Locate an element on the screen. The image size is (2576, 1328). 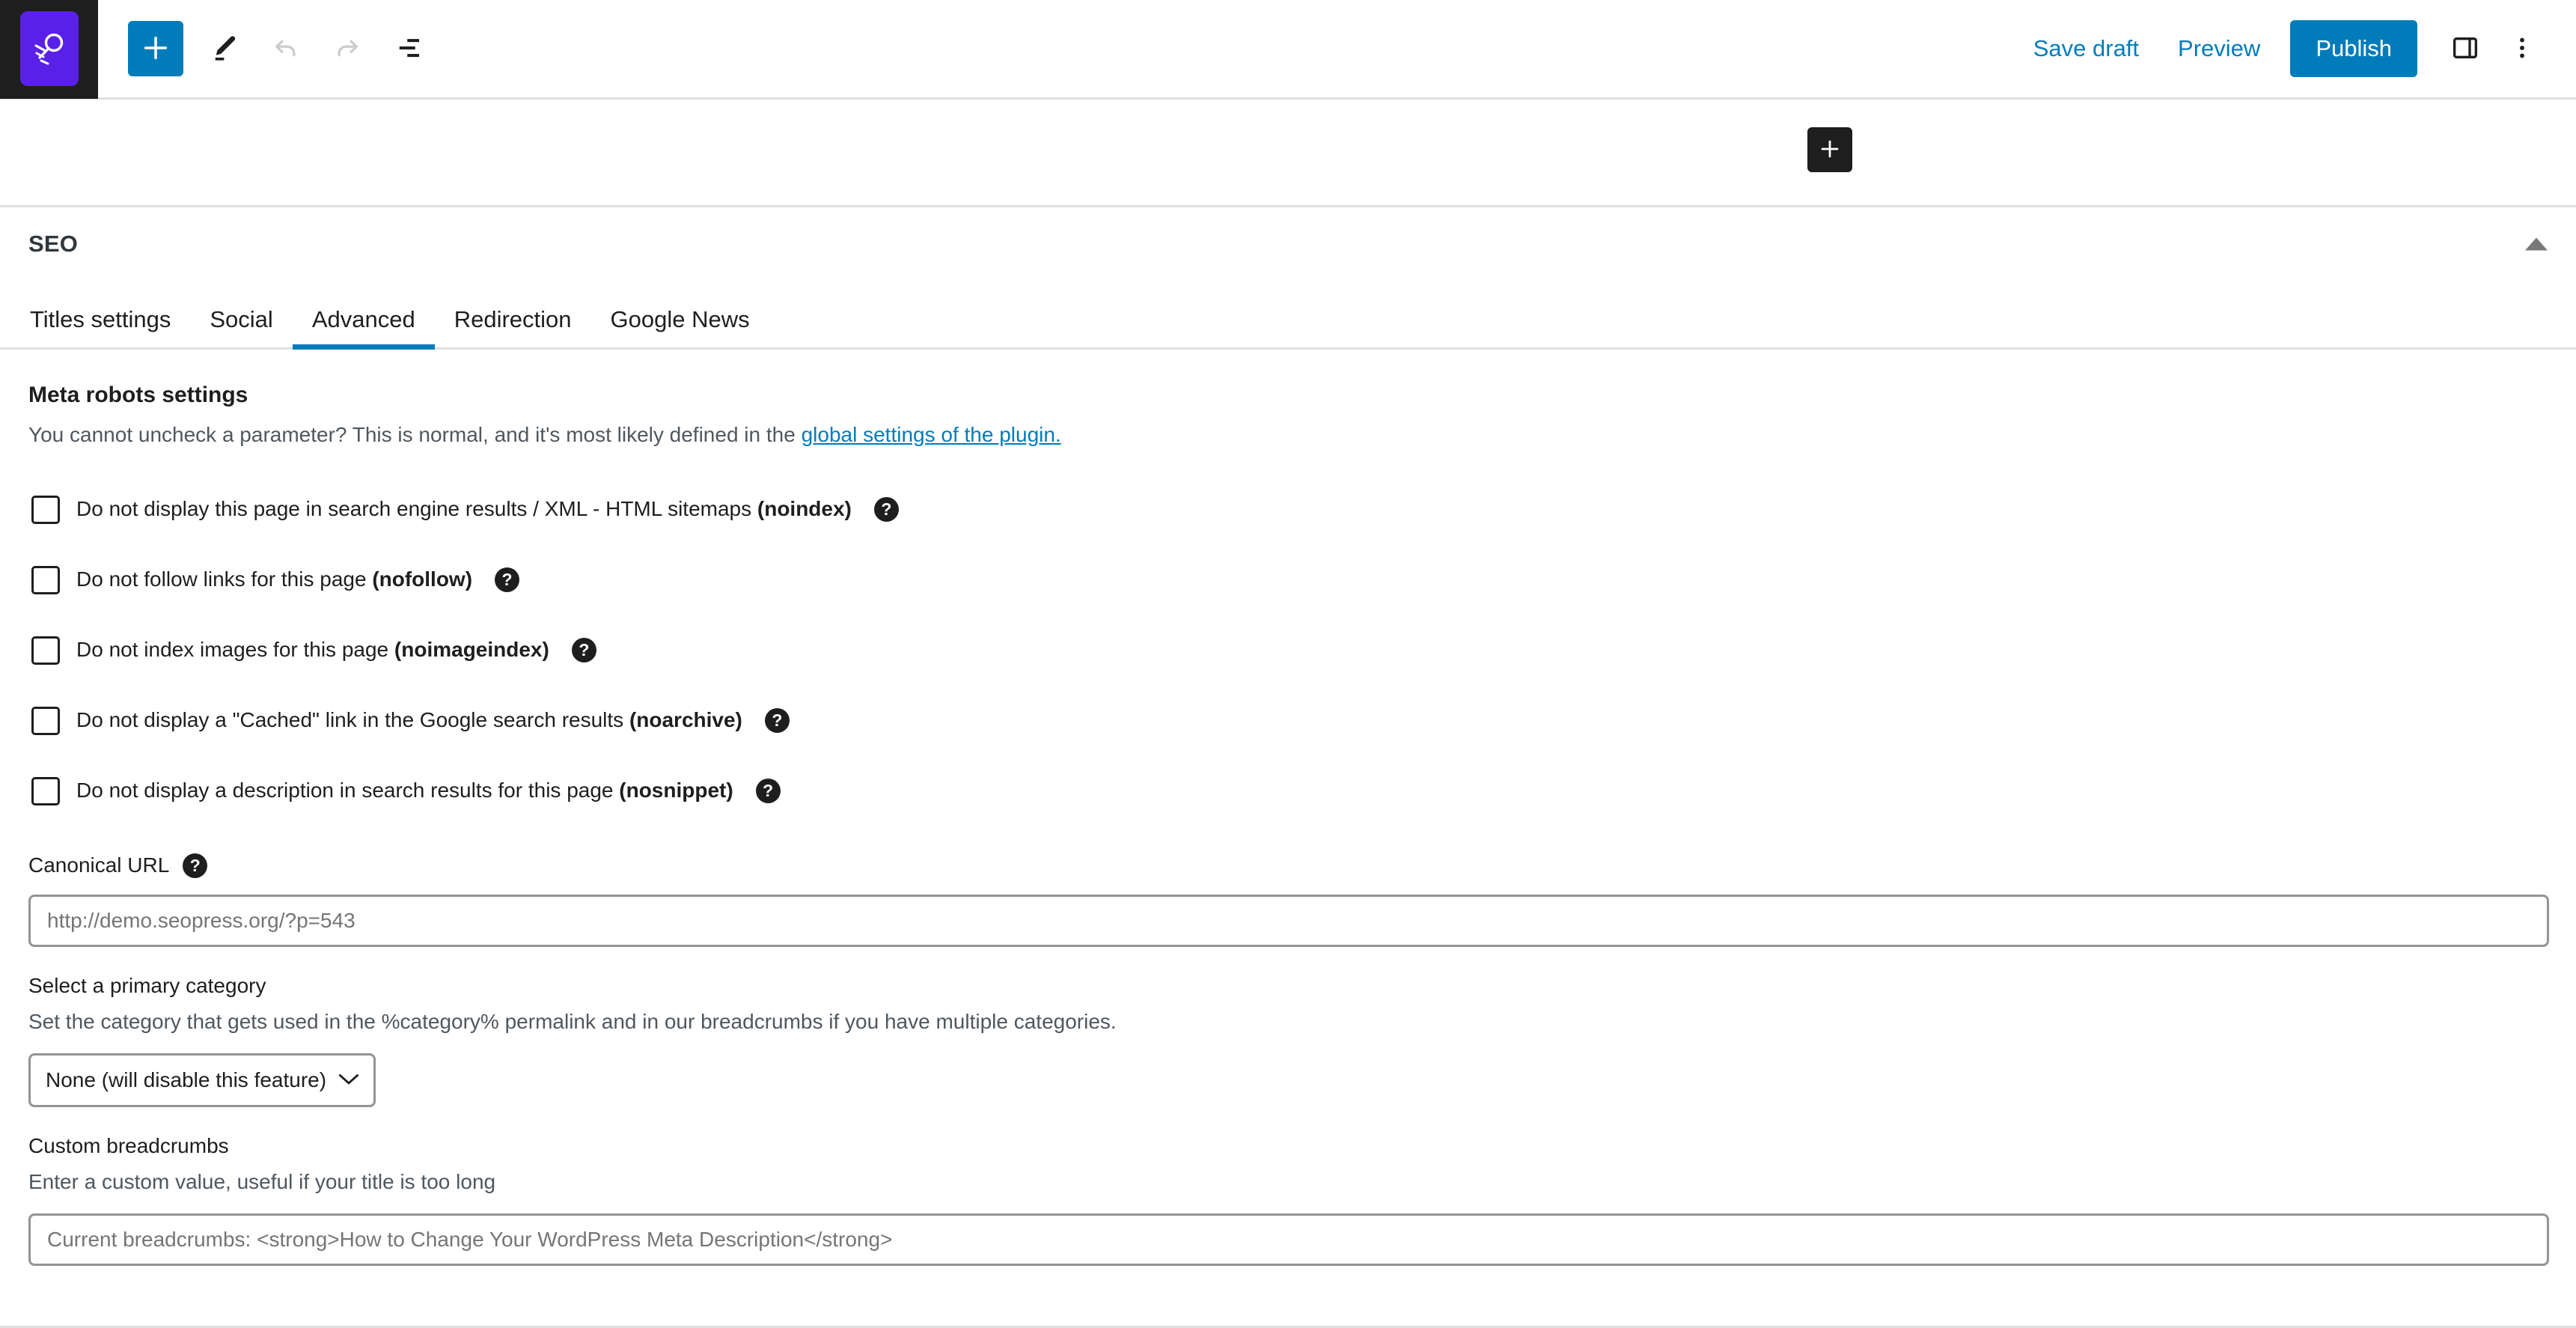
help-icon-noimageindex: ? is located at coordinates (583, 650).